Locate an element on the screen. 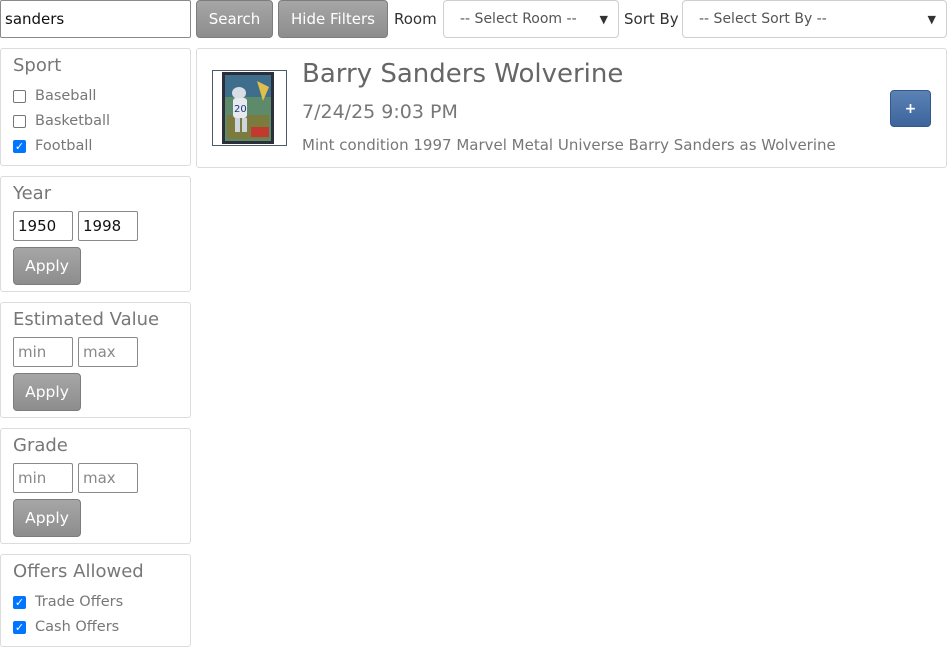 The image size is (947, 647). sport-option-label: Baseball is located at coordinates (66, 96).